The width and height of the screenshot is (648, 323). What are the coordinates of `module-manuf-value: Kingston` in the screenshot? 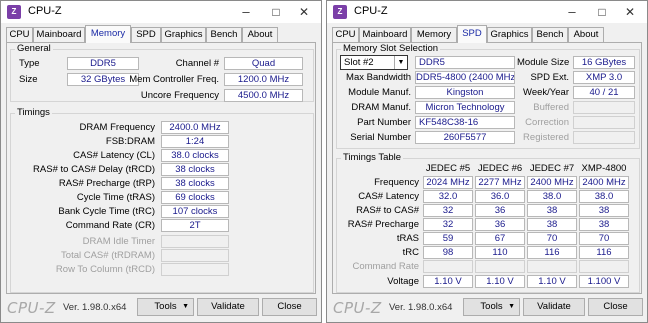 It's located at (465, 92).